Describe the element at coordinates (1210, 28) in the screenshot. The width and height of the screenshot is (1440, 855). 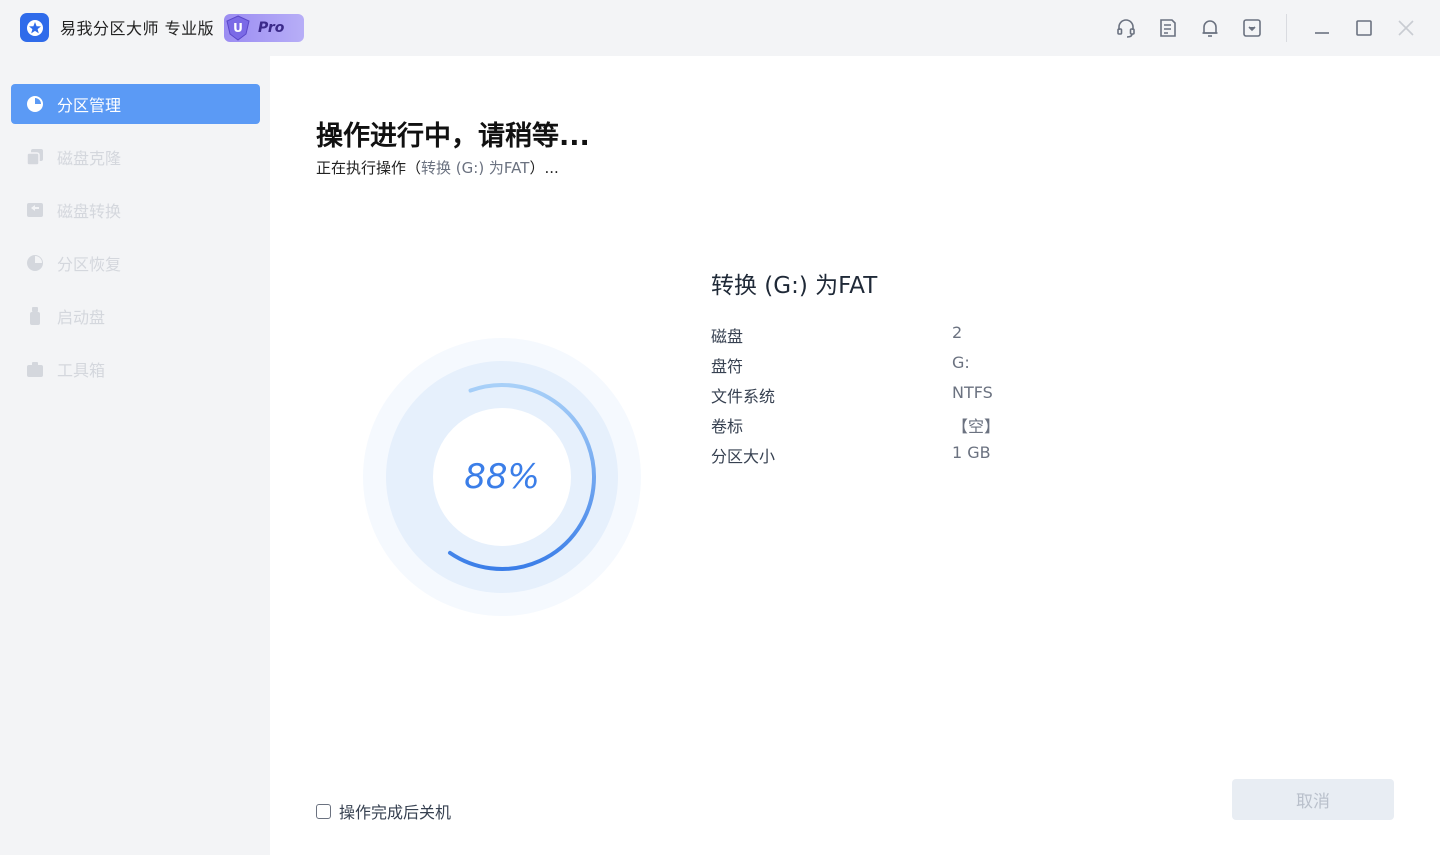
I see `bell-icon` at that location.